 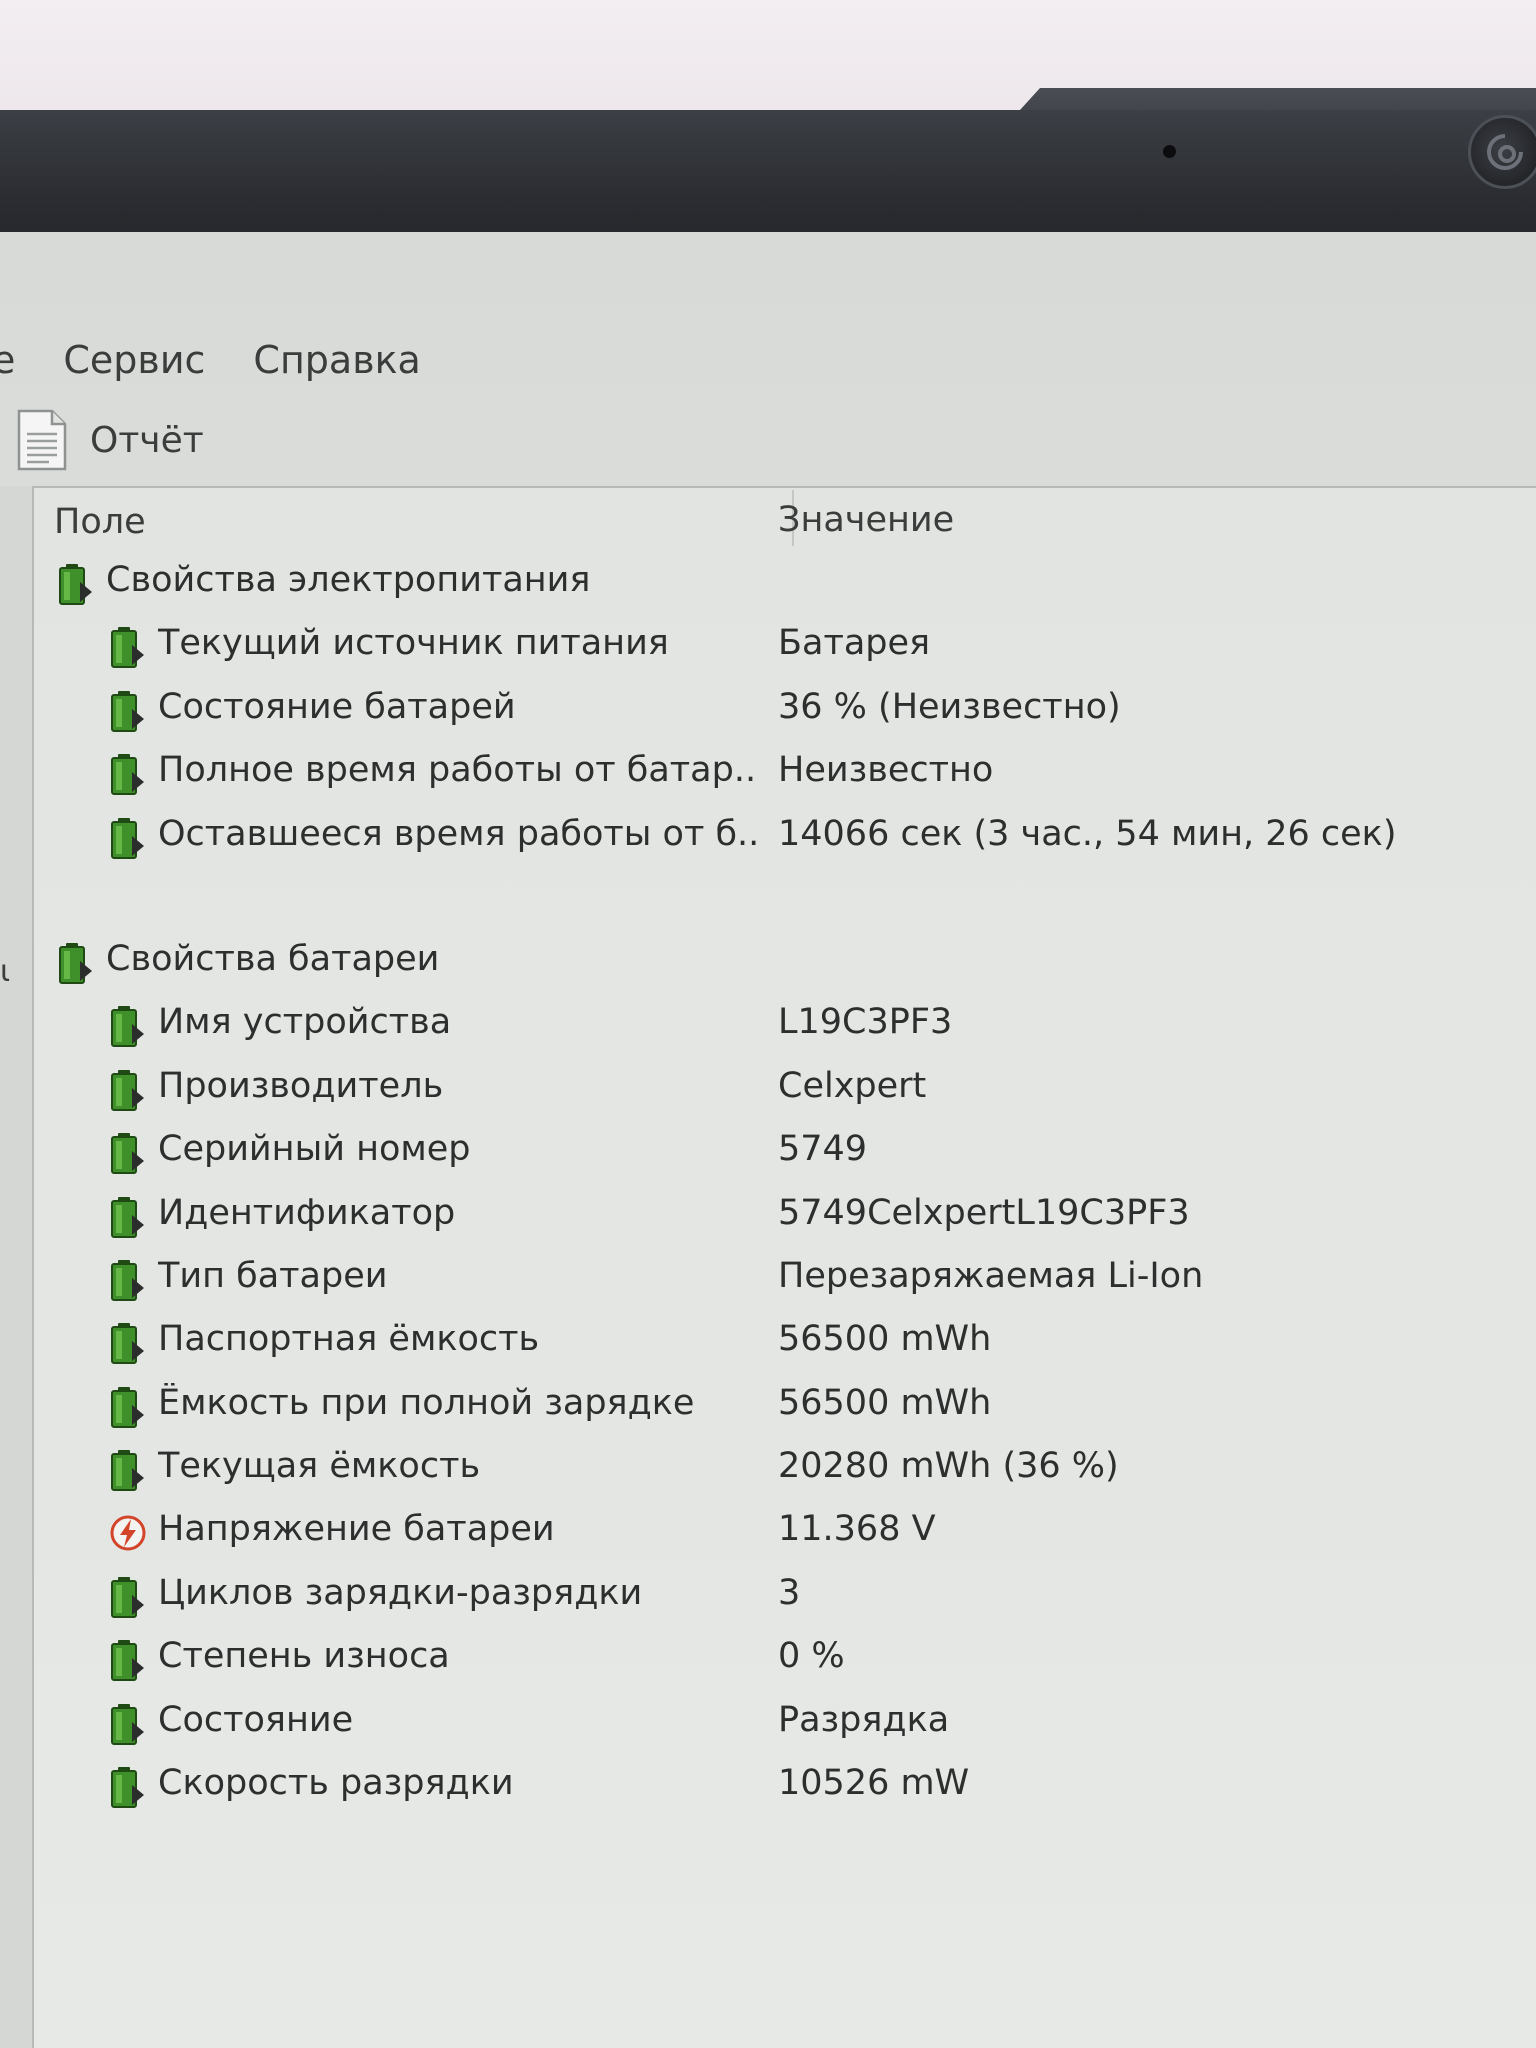 I want to click on report-button: Отчёт, so click(x=110, y=440).